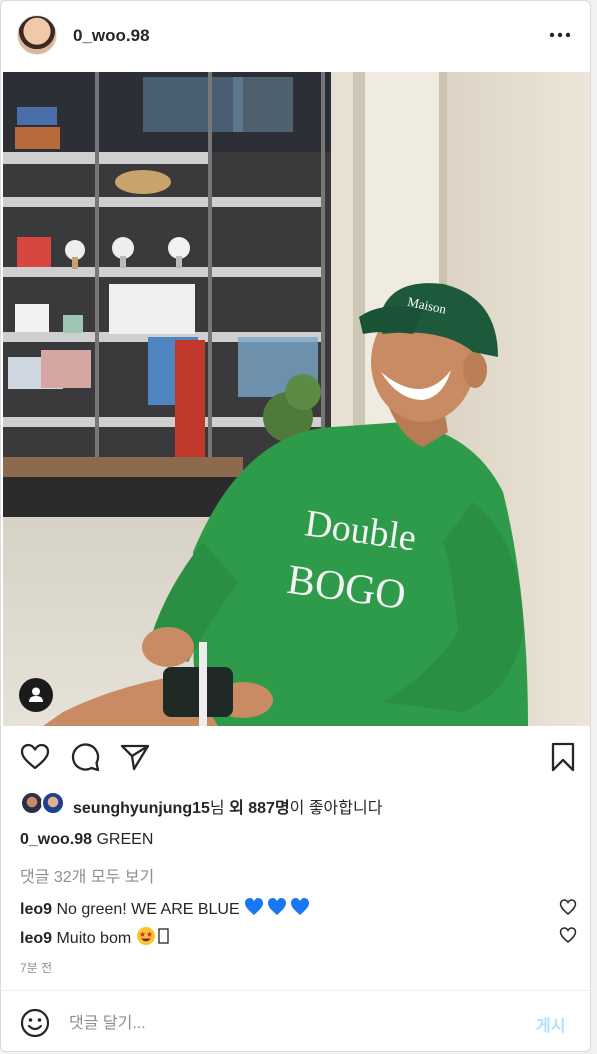 This screenshot has height=1054, width=597. What do you see at coordinates (35, 1023) in the screenshot?
I see `emoji-picker-icon` at bounding box center [35, 1023].